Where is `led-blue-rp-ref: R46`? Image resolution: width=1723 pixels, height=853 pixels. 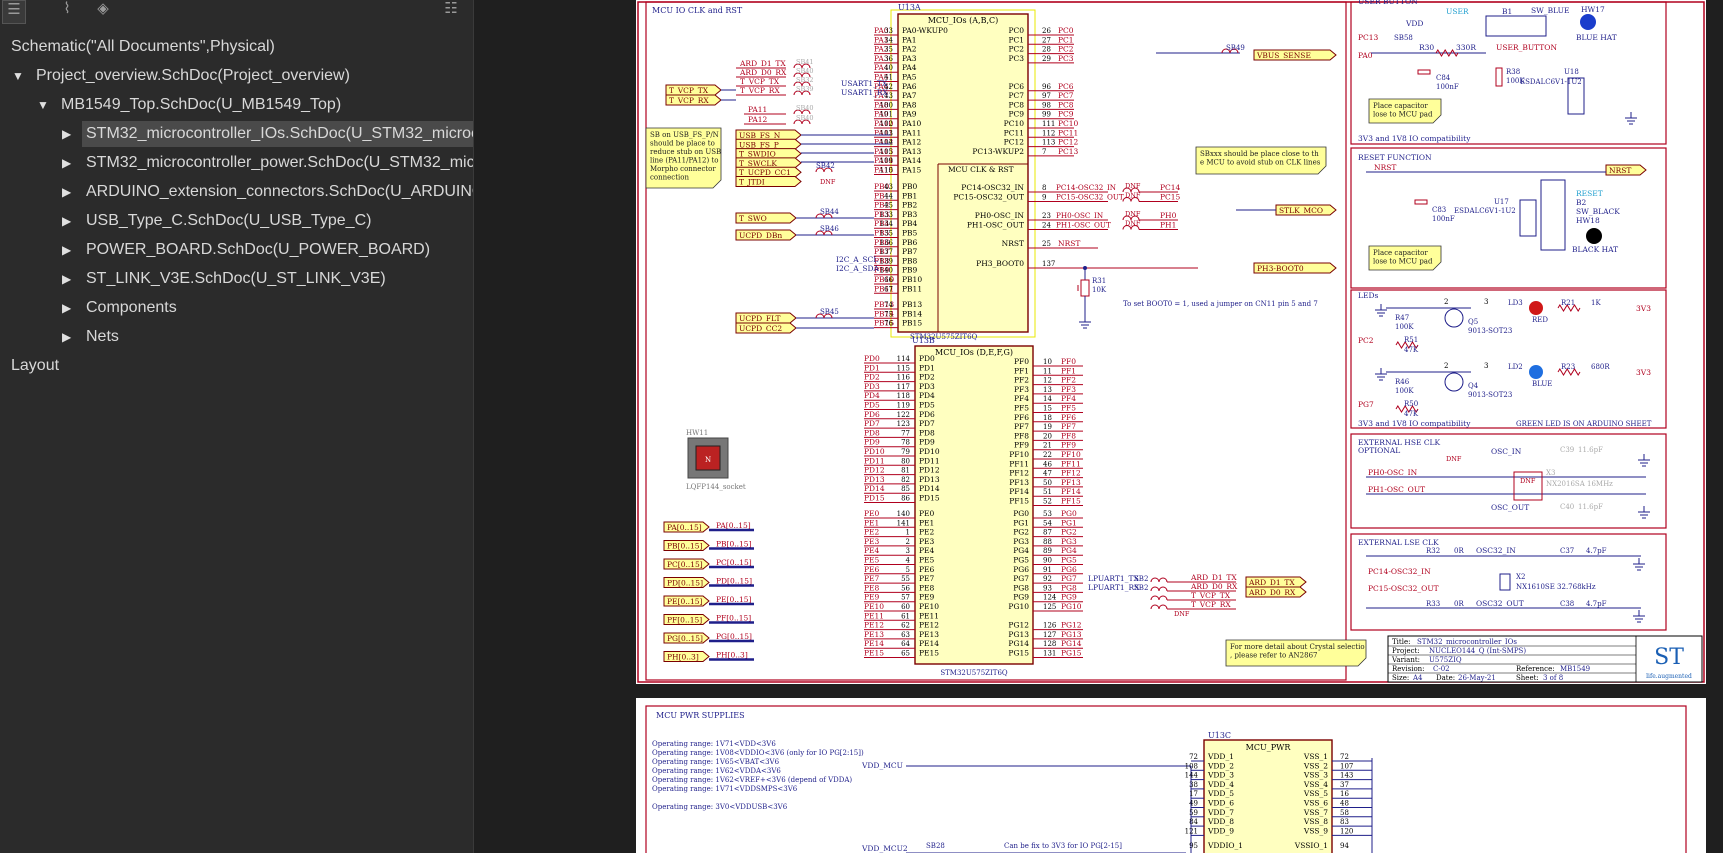
led-blue-rp-ref: R46 is located at coordinates (1402, 382).